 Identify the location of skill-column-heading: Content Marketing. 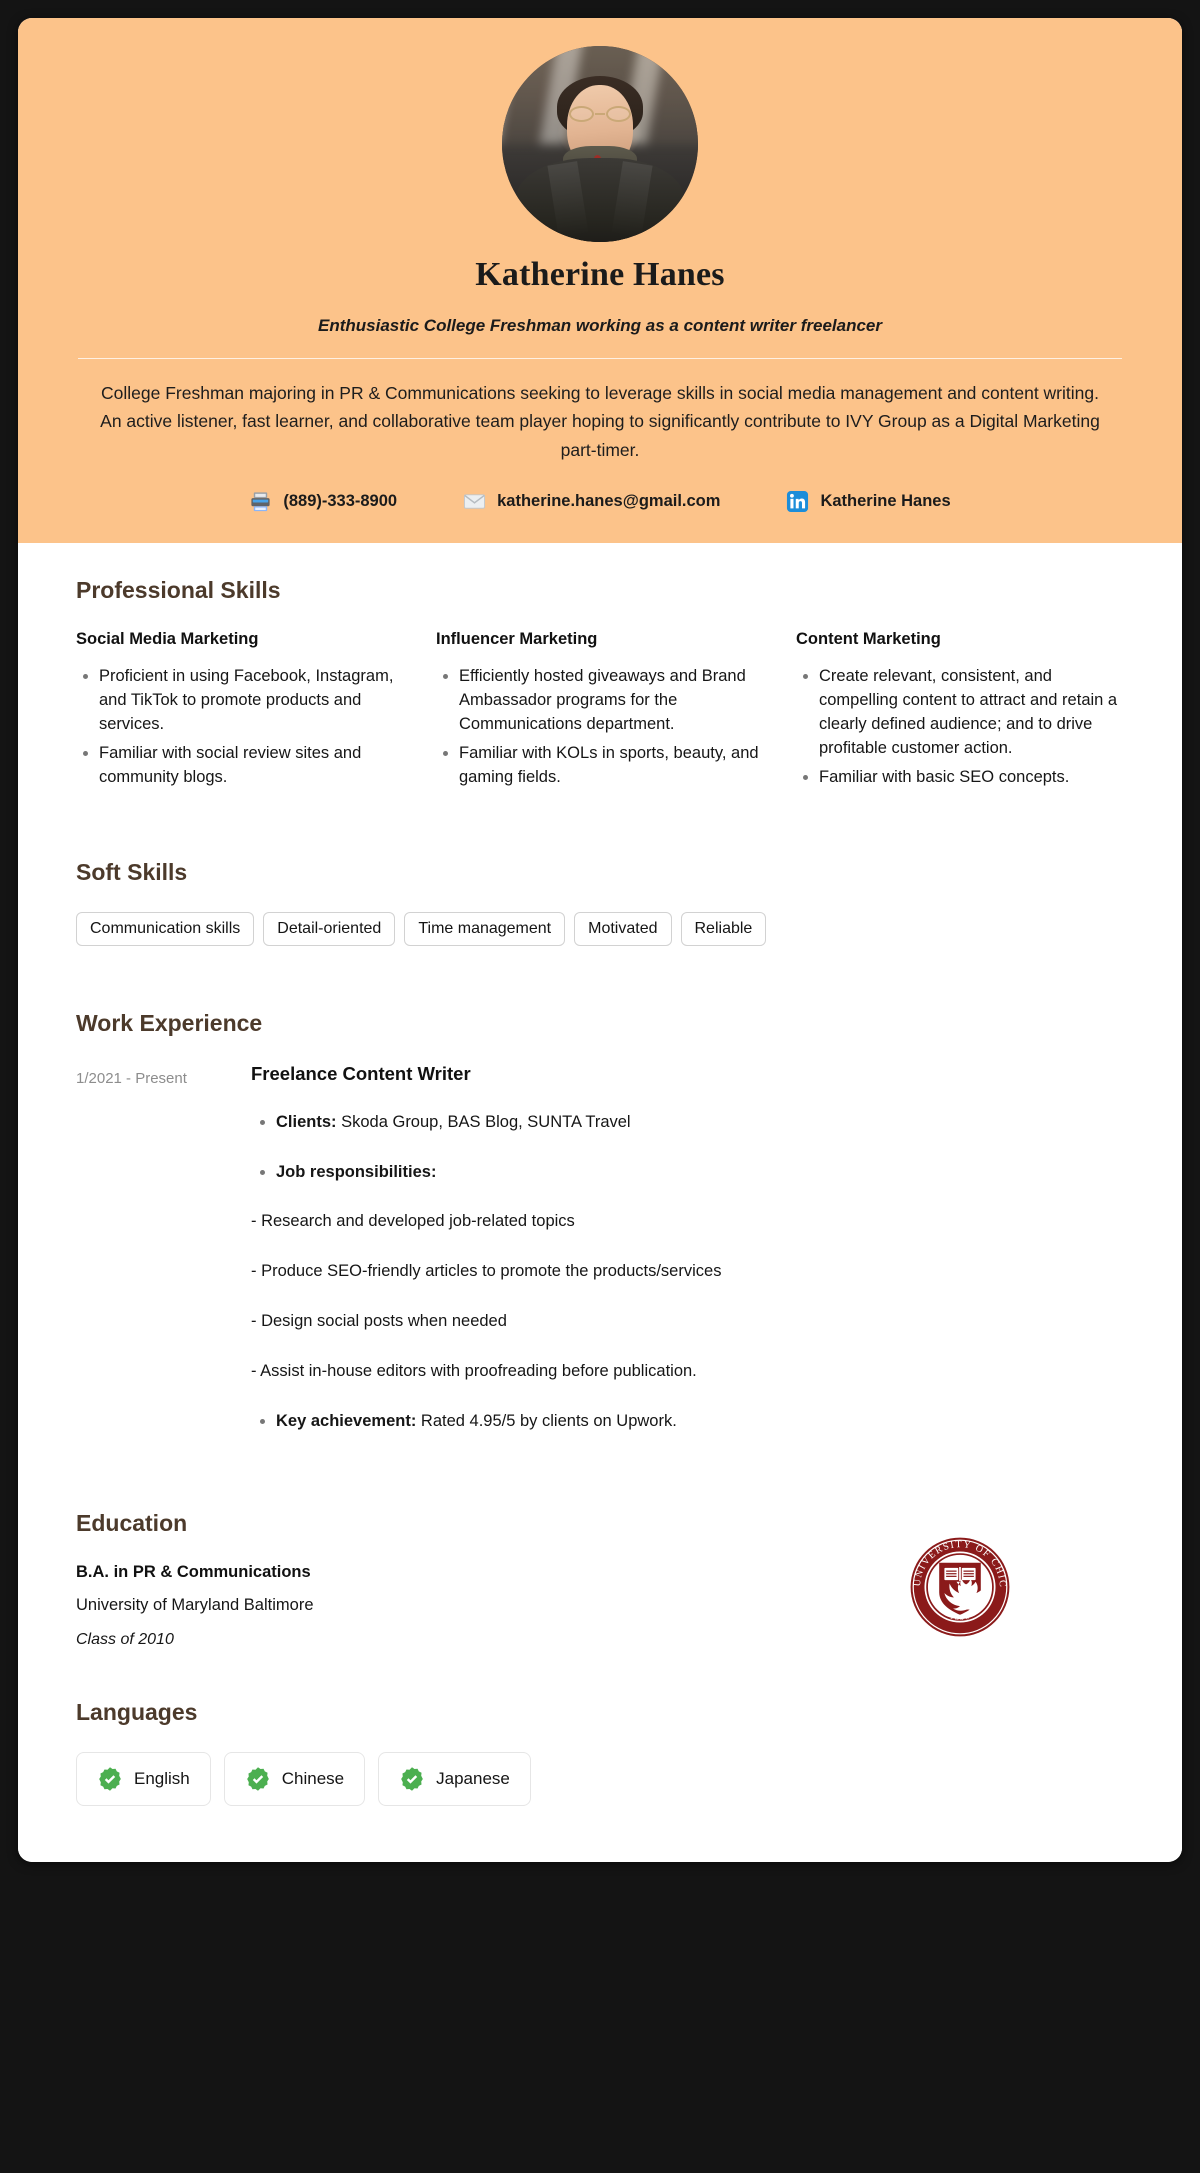
(868, 639).